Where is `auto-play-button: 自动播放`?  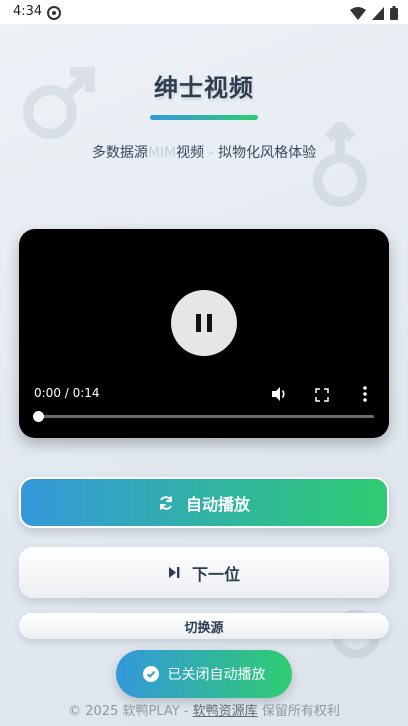 auto-play-button: 自动播放 is located at coordinates (204, 502).